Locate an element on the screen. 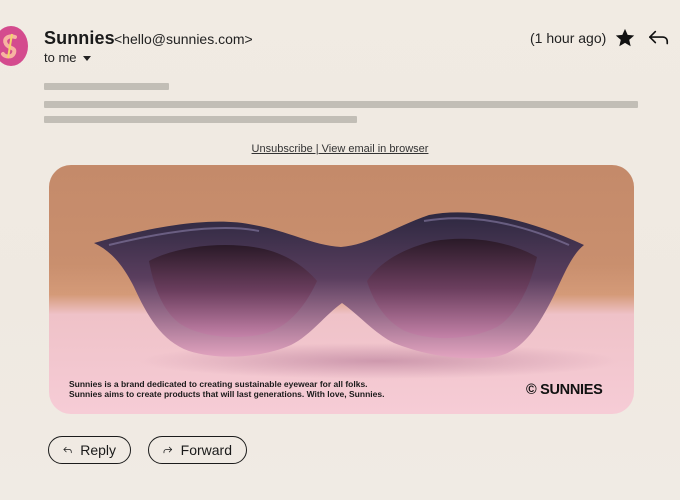 This screenshot has width=680, height=500. sunnies-logo-icon is located at coordinates (9, 46).